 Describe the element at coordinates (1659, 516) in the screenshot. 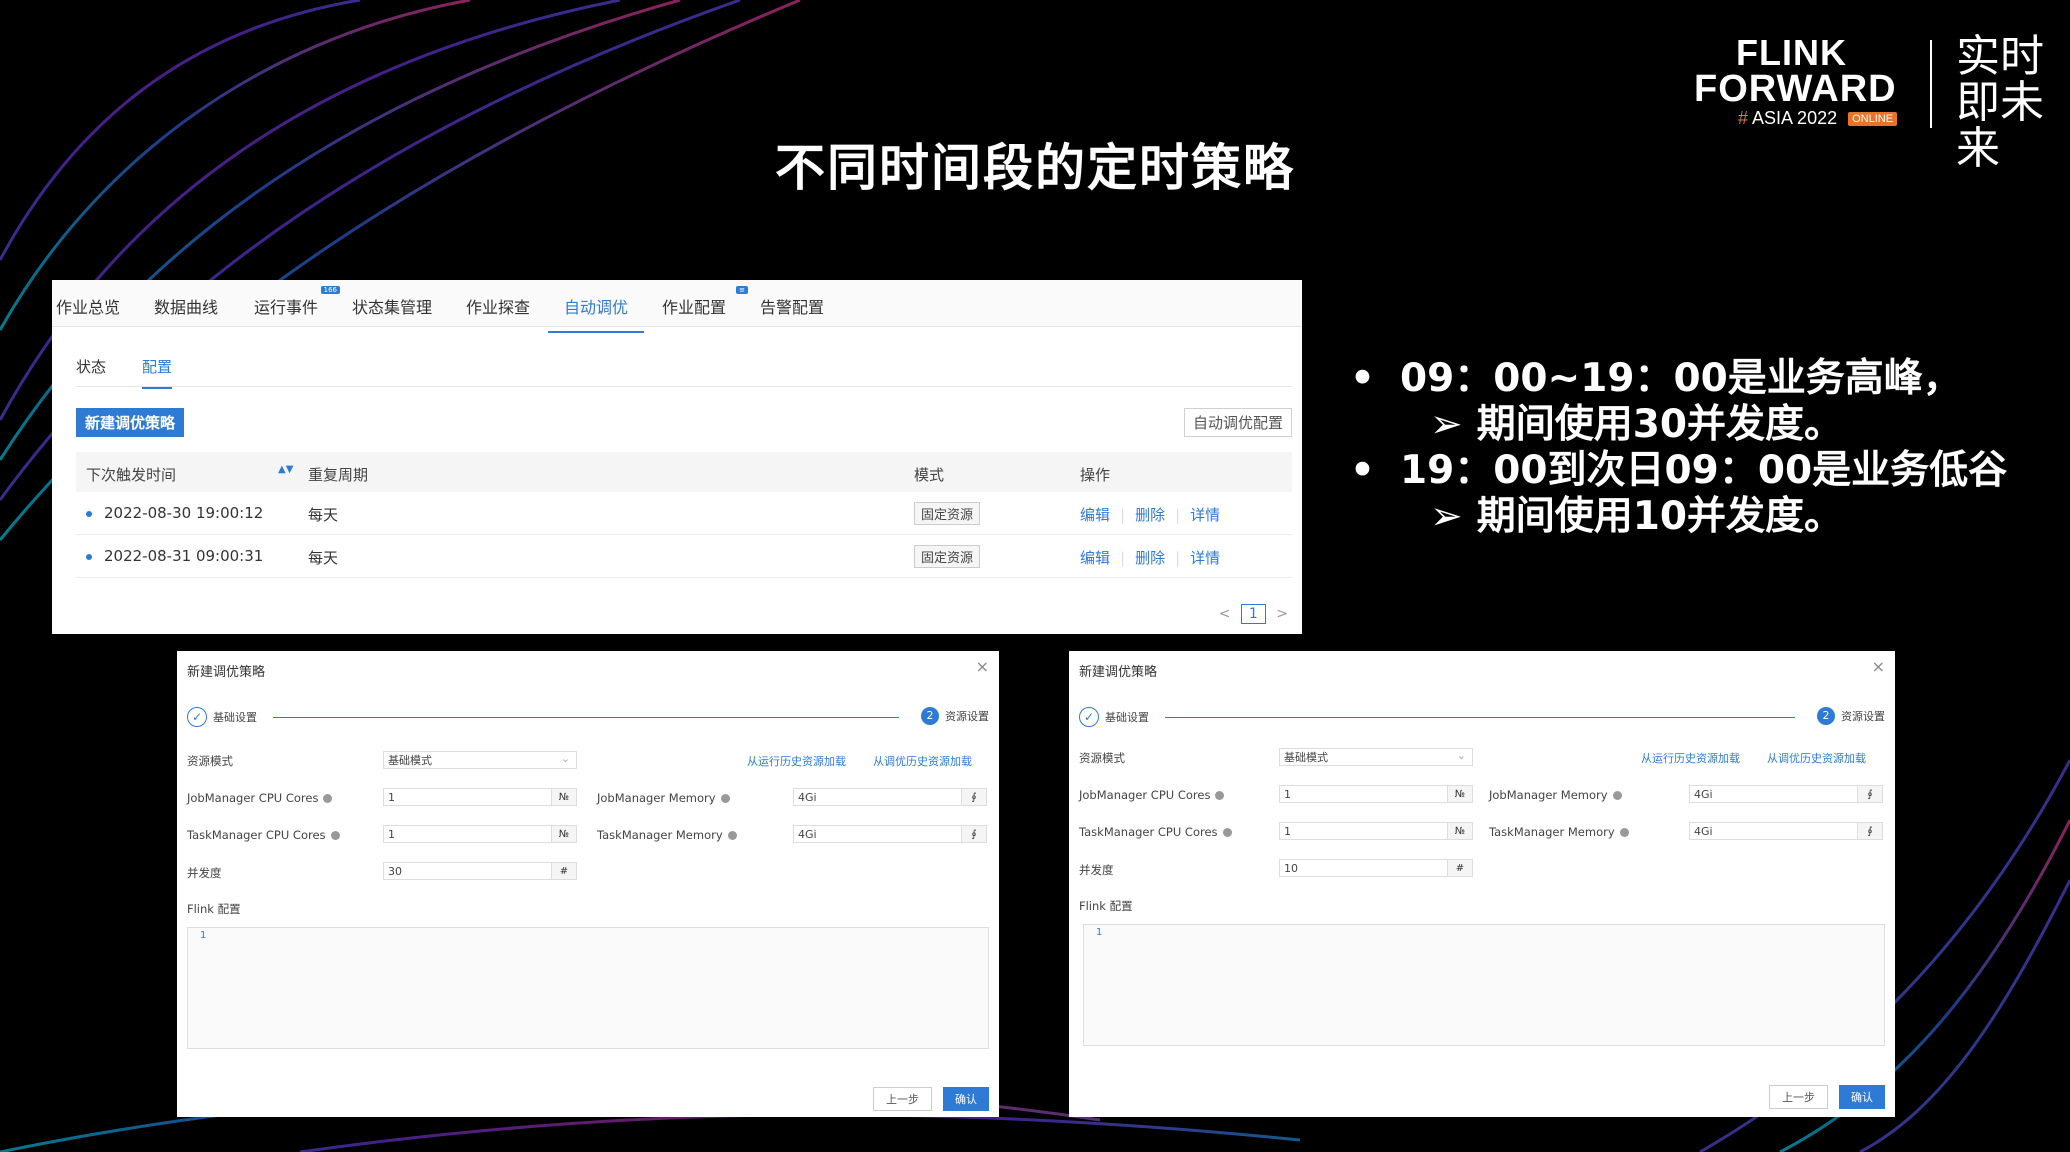

I see `sub-bullet-text: 期间使用10并发度。` at that location.